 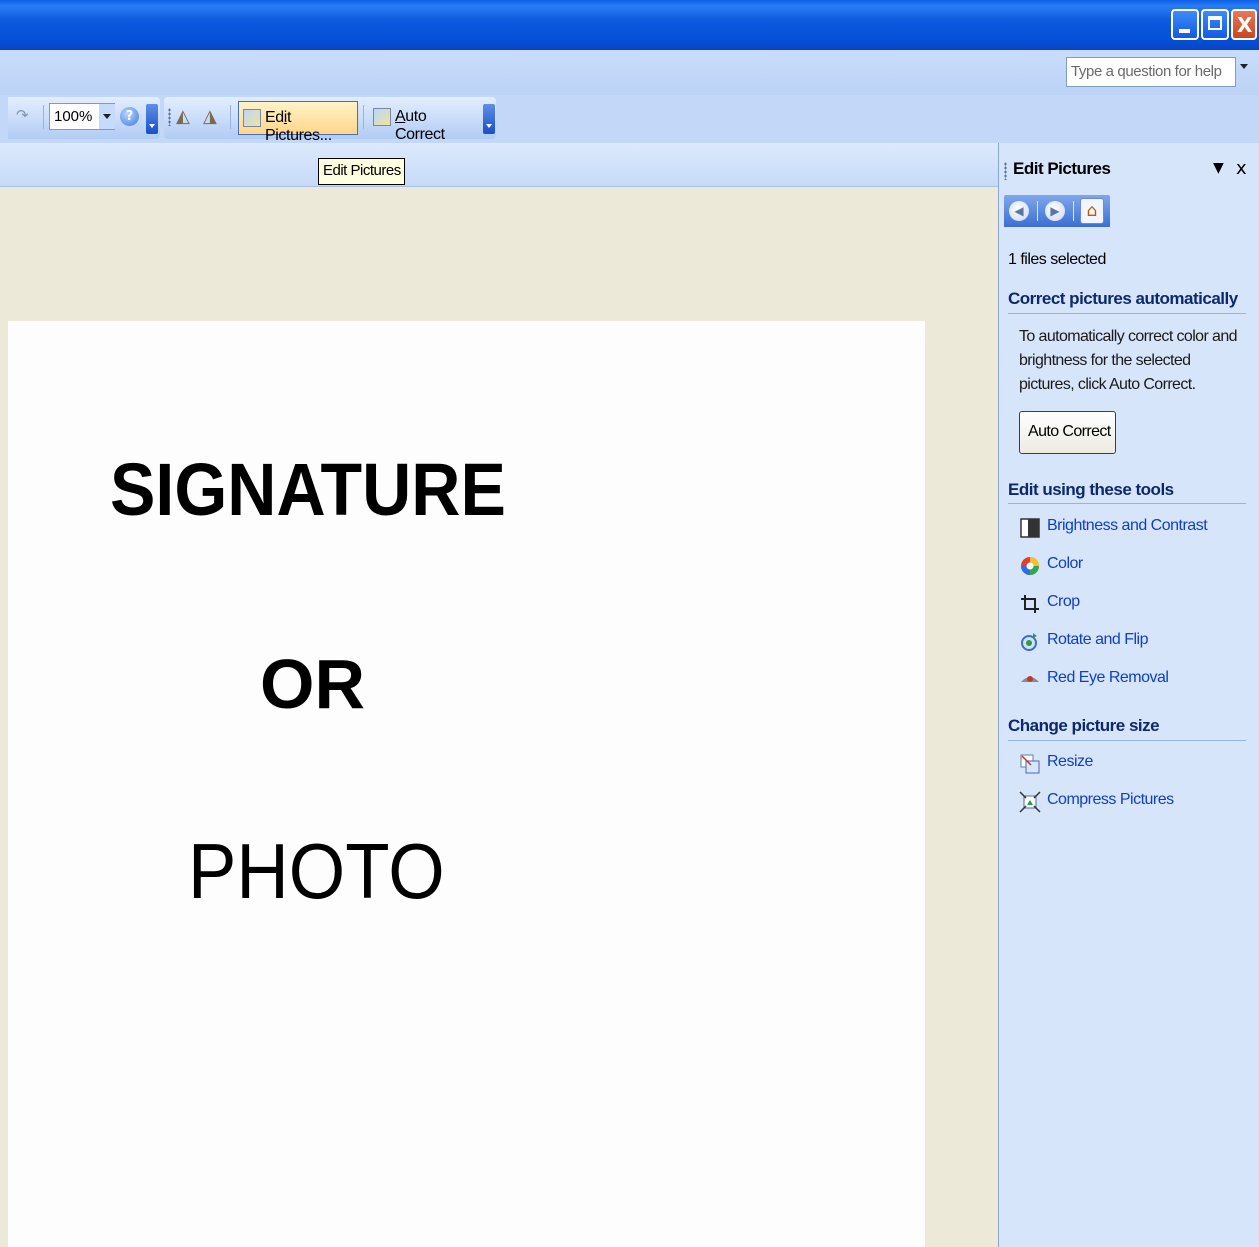 I want to click on brightness-icon, so click(x=1030, y=528).